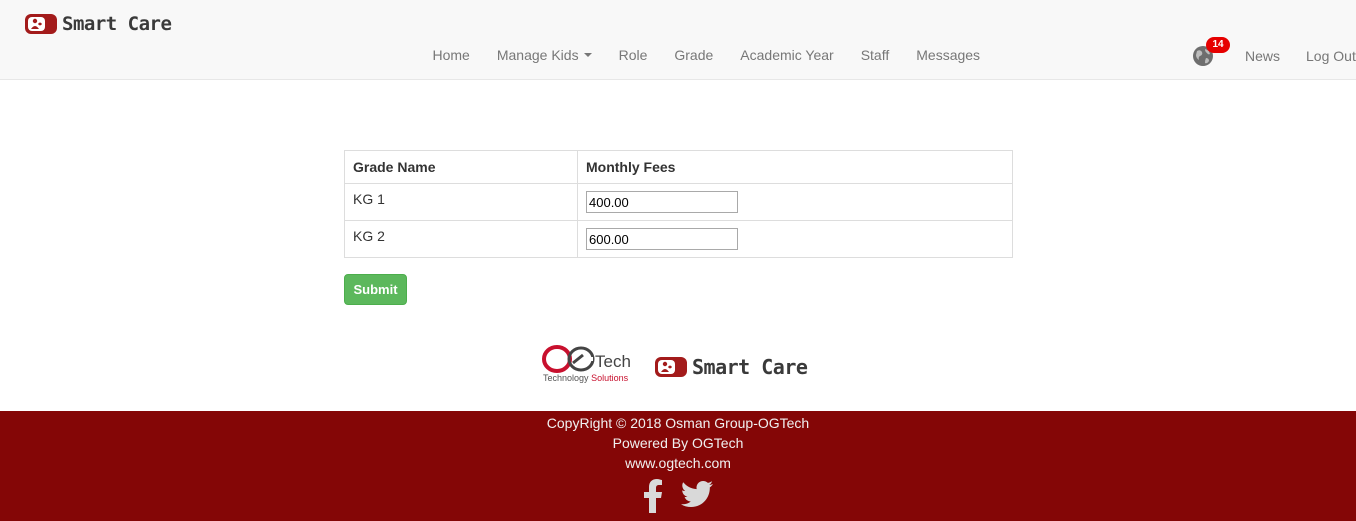 Image resolution: width=1356 pixels, height=521 pixels. I want to click on nav-news: News, so click(1262, 56).